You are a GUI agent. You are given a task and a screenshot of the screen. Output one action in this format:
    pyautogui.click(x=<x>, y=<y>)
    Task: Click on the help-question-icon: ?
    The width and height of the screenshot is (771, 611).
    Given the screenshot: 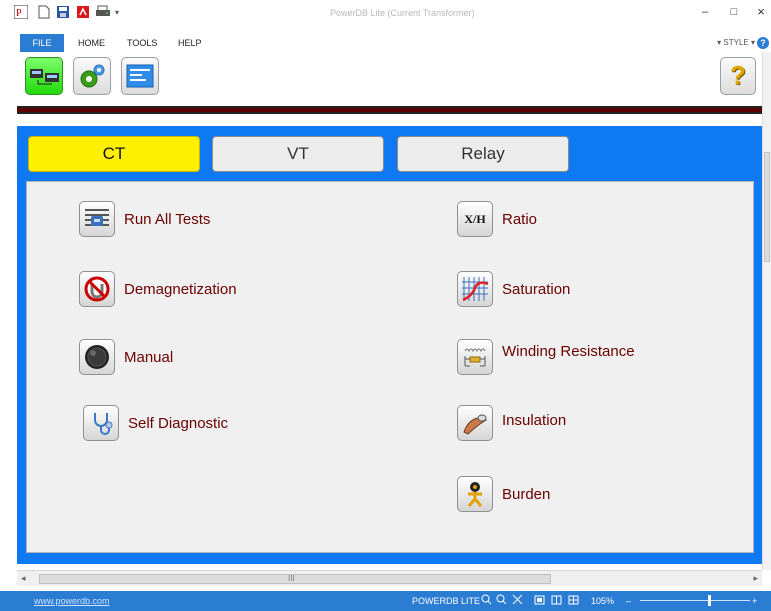 What is the action you would take?
    pyautogui.click(x=738, y=75)
    